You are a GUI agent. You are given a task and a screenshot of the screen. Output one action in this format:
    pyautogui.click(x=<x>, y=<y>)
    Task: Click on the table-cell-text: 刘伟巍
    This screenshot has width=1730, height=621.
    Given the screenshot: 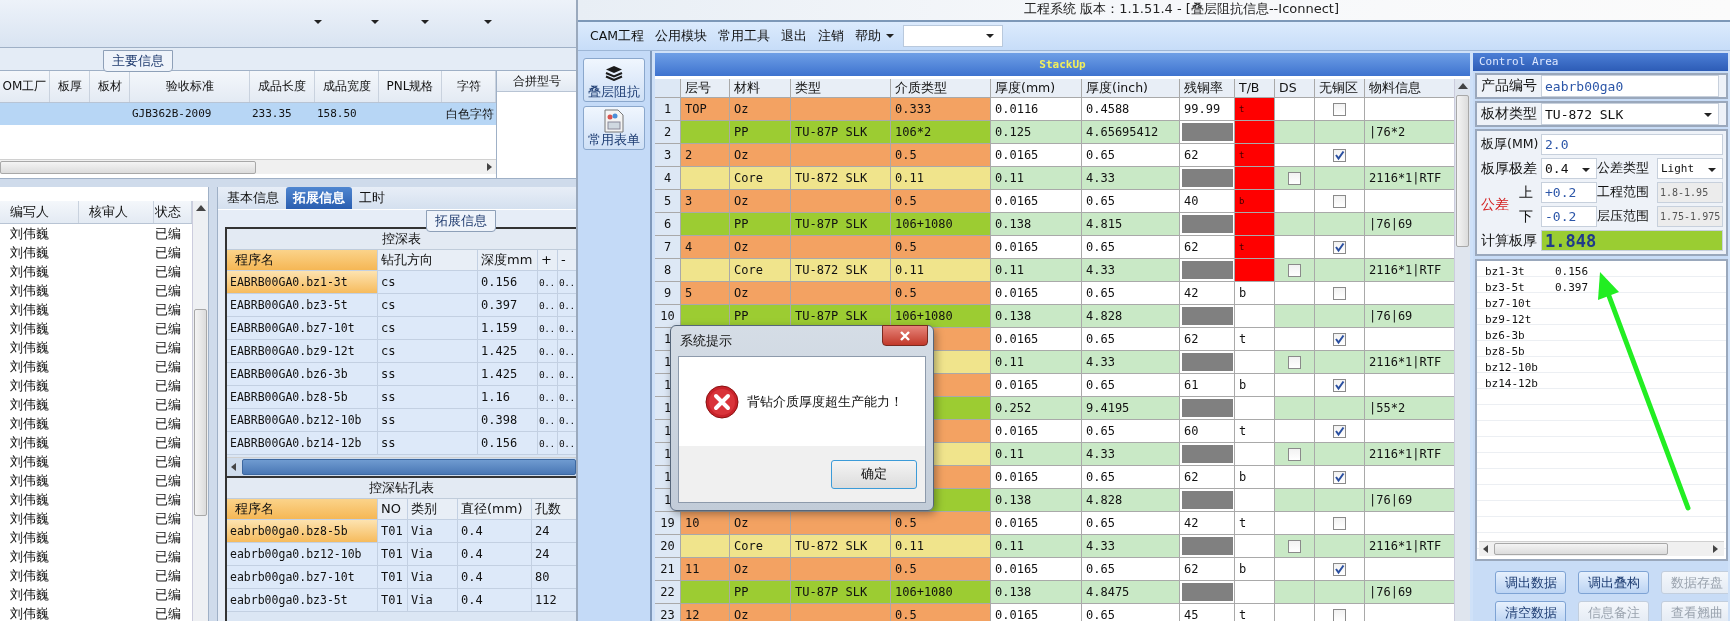 What is the action you would take?
    pyautogui.click(x=29, y=443)
    